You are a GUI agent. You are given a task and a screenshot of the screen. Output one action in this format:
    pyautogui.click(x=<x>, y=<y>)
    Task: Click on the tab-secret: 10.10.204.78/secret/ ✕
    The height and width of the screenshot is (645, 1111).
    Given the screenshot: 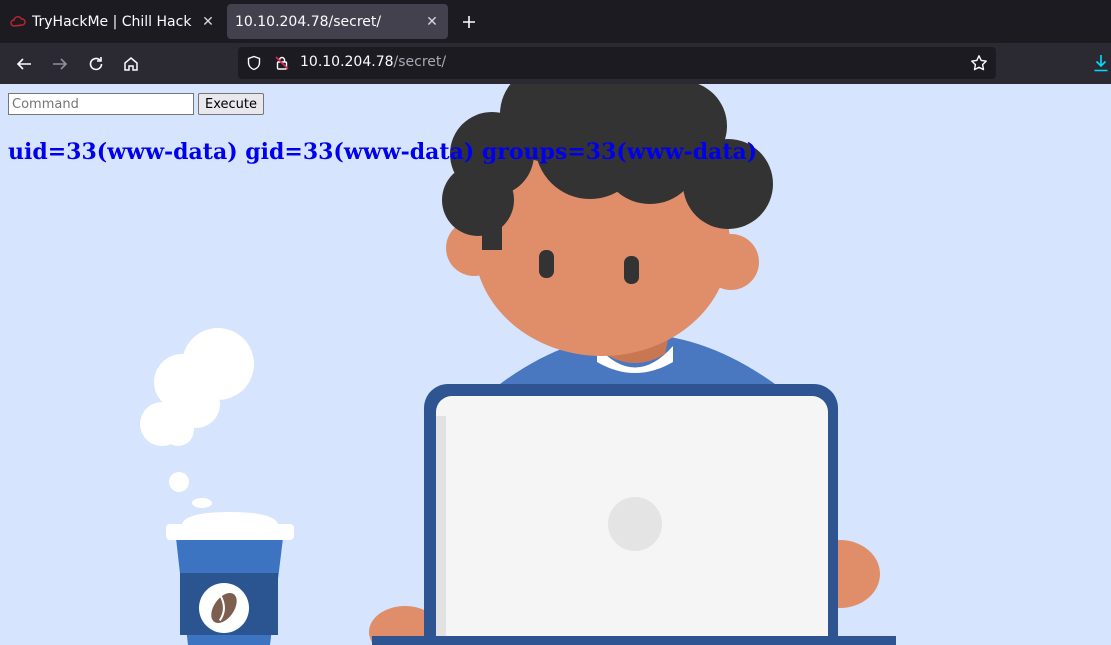 What is the action you would take?
    pyautogui.click(x=337, y=21)
    